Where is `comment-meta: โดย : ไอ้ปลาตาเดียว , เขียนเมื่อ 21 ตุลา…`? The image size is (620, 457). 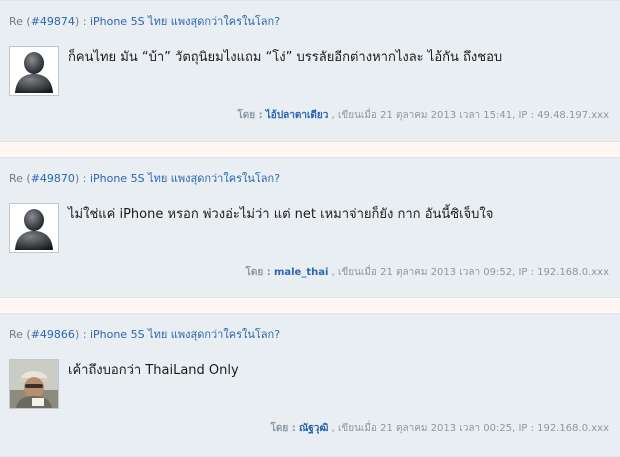
comment-meta: โดย : ไอ้ปลาตาเดียว , เขียนเมื่อ 21 ตุลา… is located at coordinates (423, 115).